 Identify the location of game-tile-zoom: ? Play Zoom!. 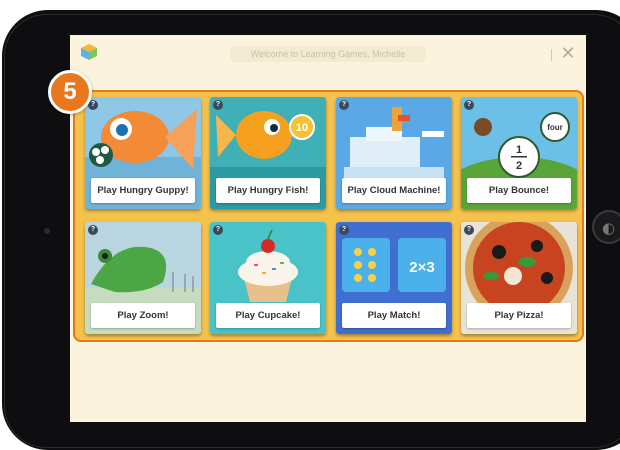
(143, 278).